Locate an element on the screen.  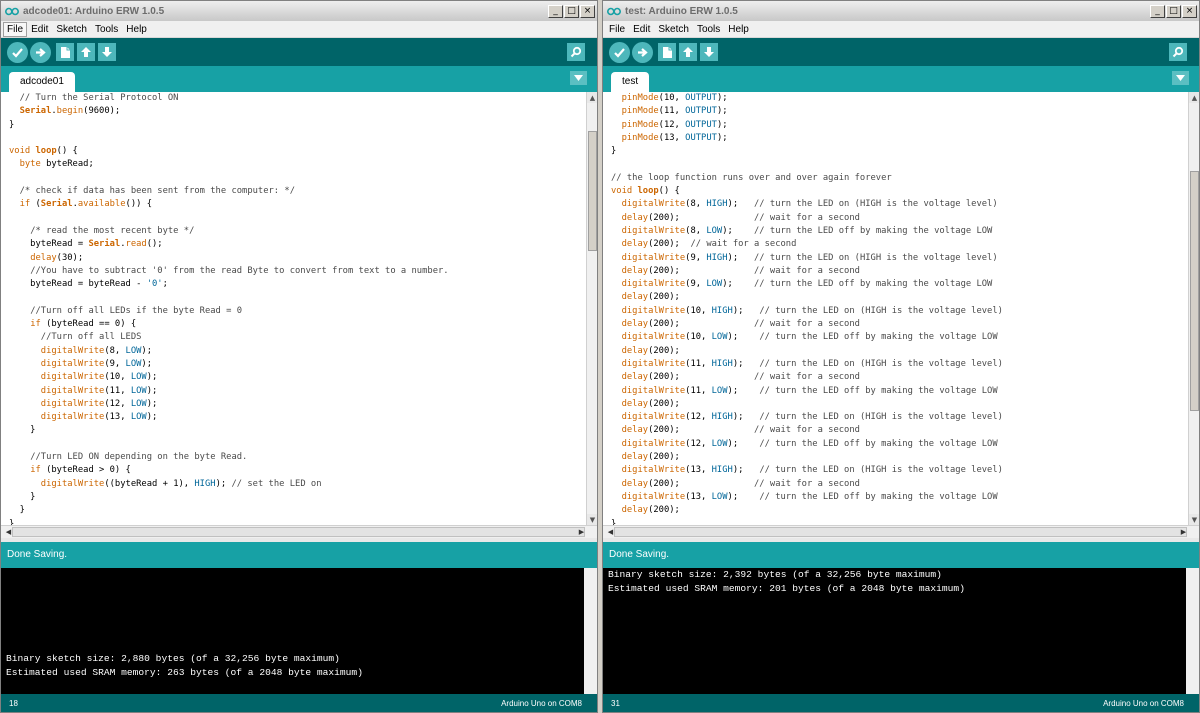
line-number: 31 is located at coordinates (615, 703).